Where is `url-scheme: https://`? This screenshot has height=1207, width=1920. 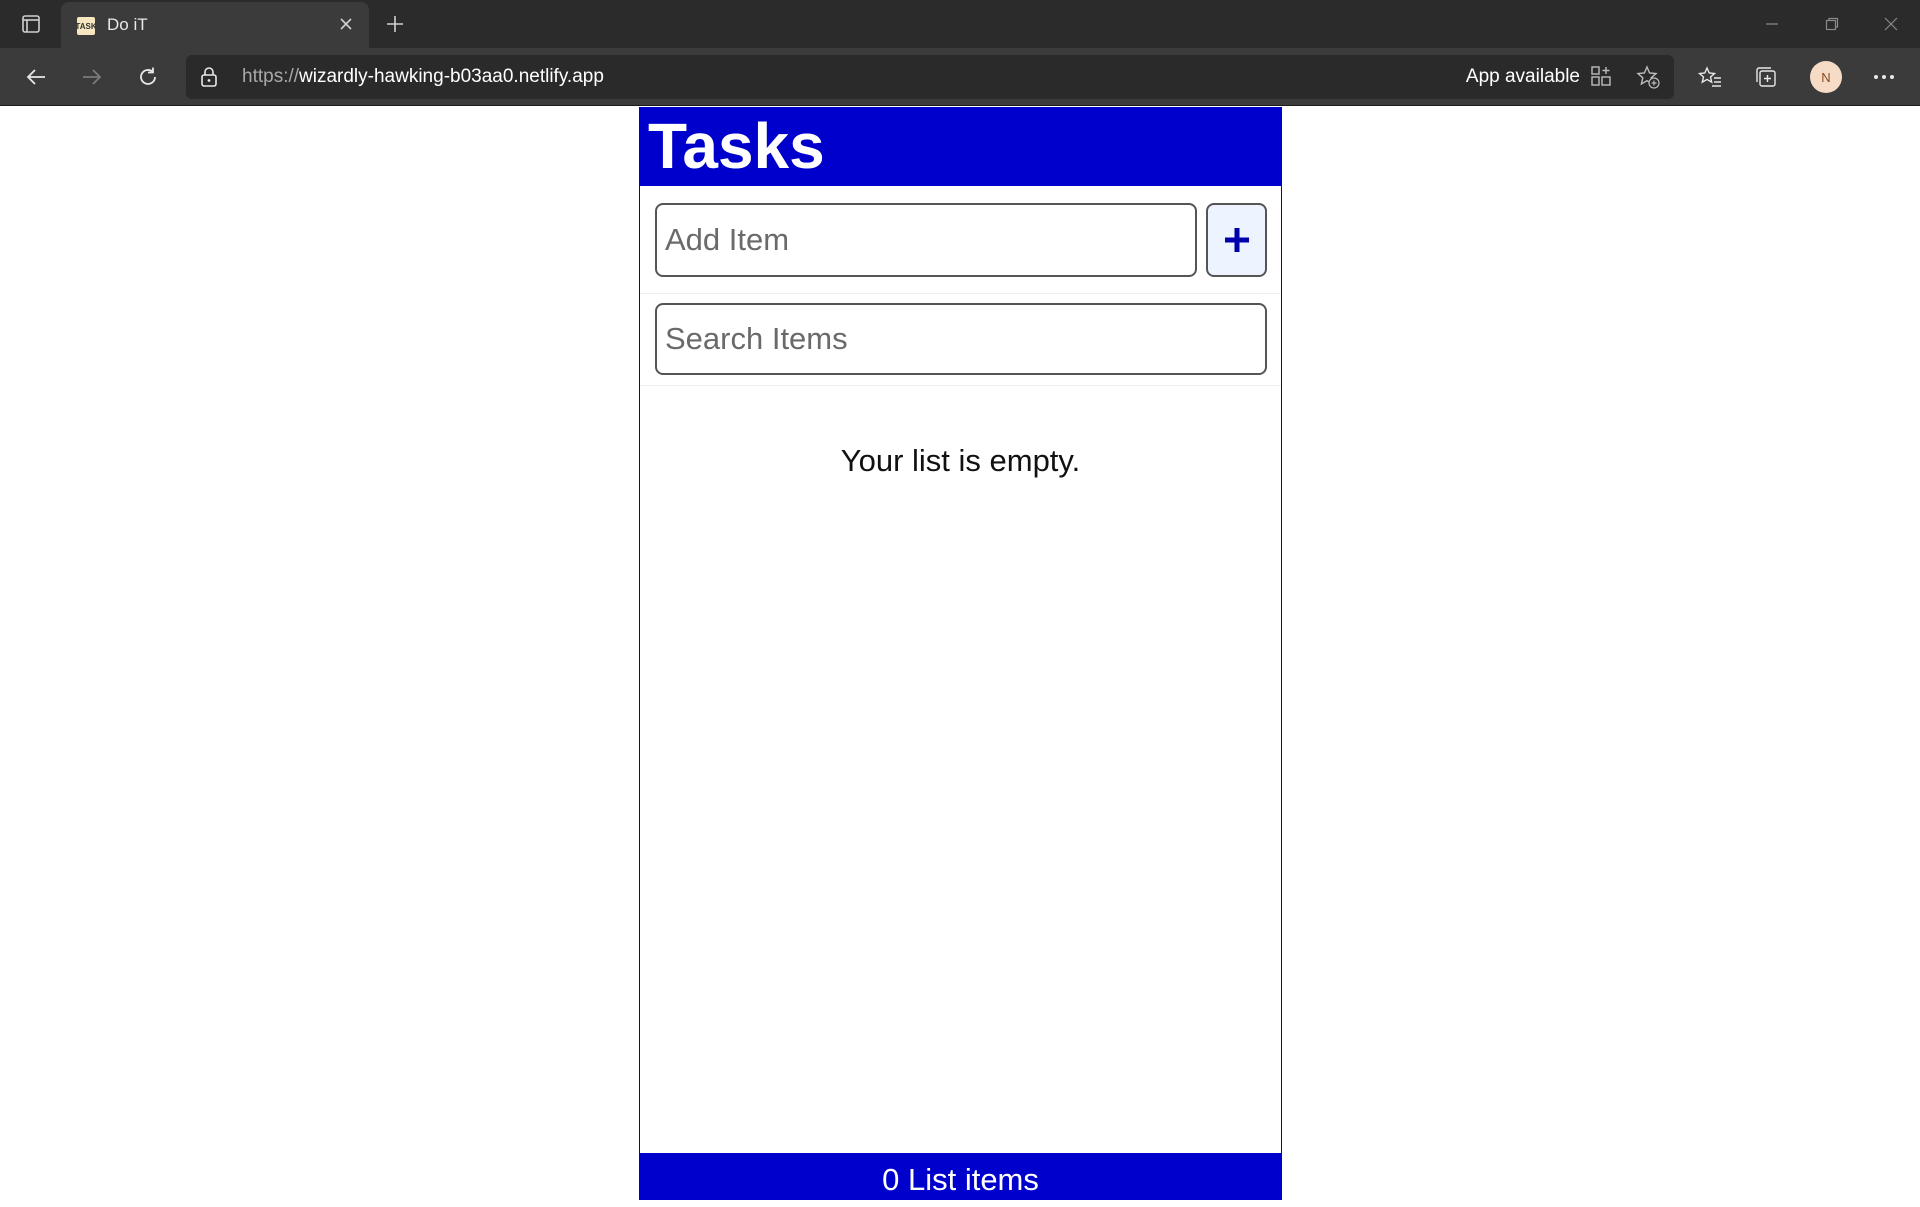 url-scheme: https:// is located at coordinates (271, 76).